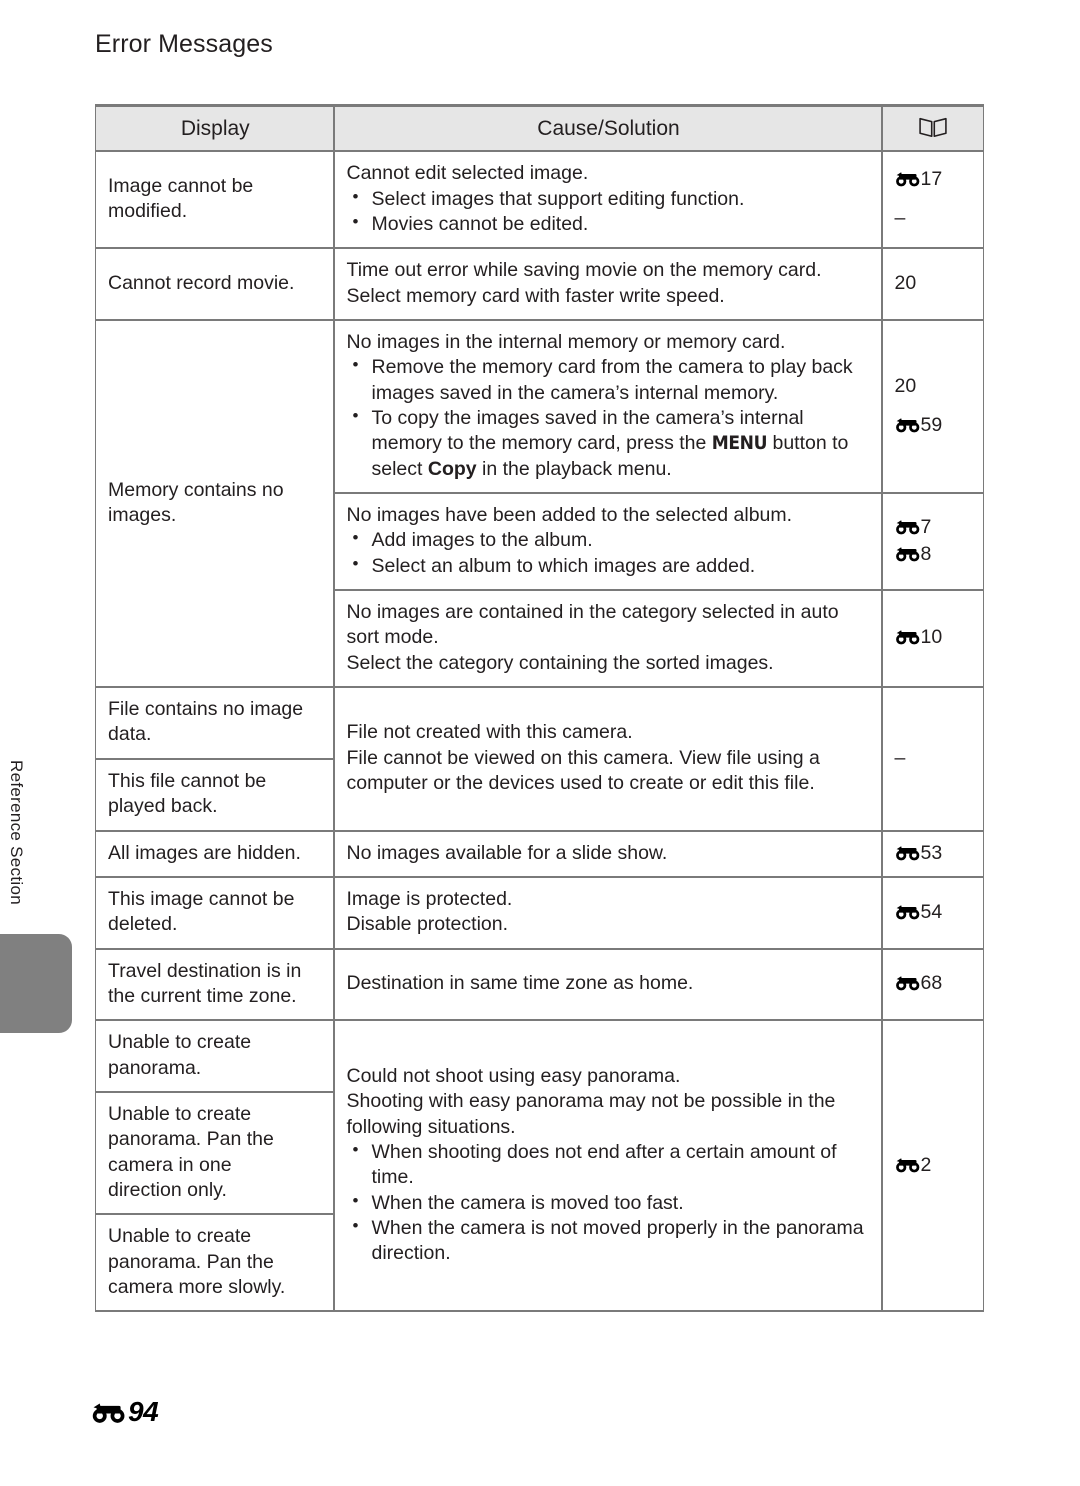 This screenshot has width=1080, height=1486. What do you see at coordinates (201, 283) in the screenshot?
I see `display-line: Cannot record movie.` at bounding box center [201, 283].